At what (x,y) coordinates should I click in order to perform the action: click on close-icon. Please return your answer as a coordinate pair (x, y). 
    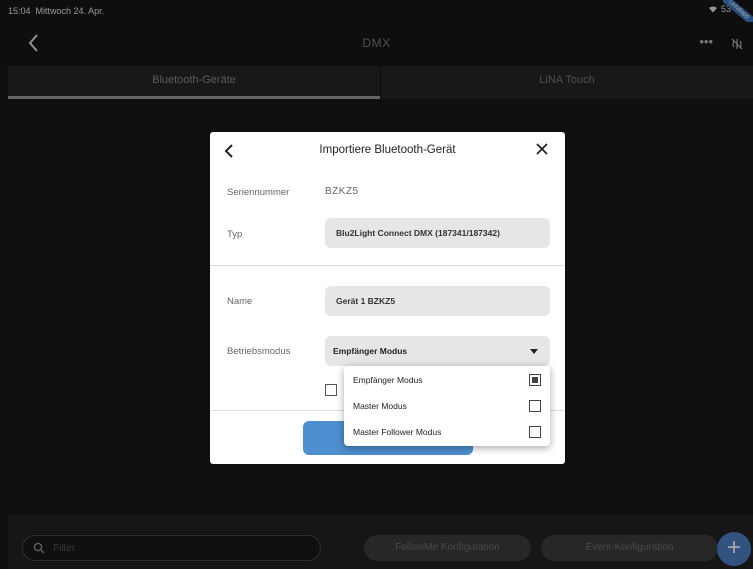
    Looking at the image, I should click on (542, 149).